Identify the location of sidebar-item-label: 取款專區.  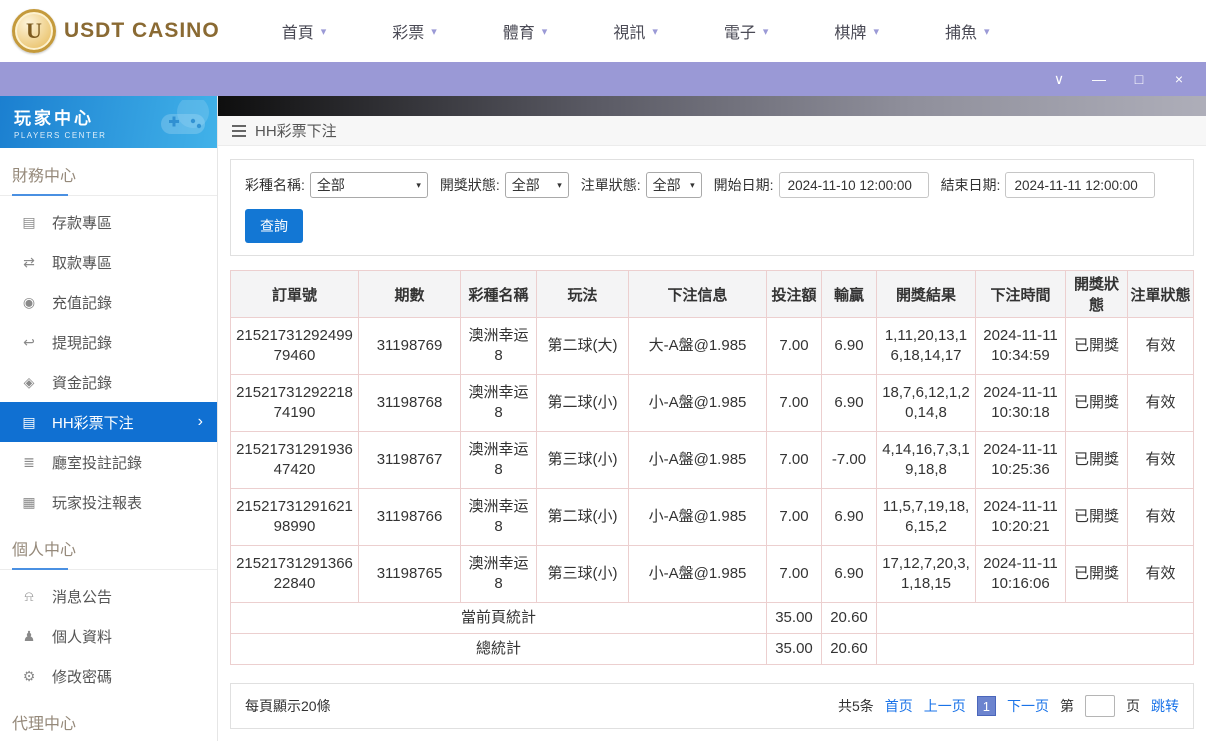
(82, 263).